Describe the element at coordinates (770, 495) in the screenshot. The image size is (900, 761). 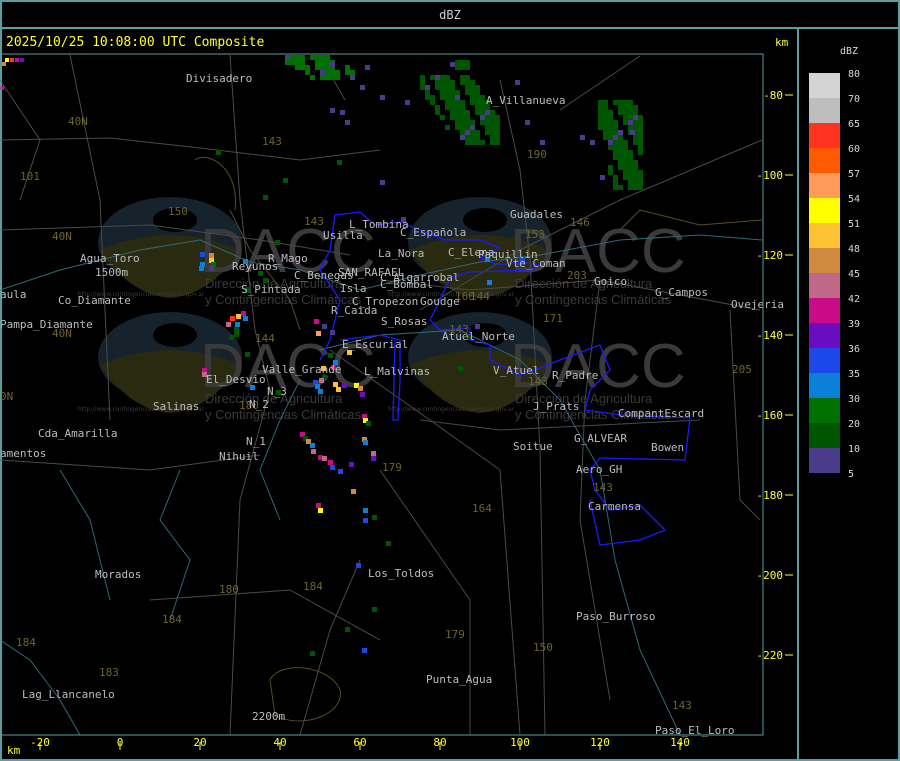
I see `y-tick-label: -180` at that location.